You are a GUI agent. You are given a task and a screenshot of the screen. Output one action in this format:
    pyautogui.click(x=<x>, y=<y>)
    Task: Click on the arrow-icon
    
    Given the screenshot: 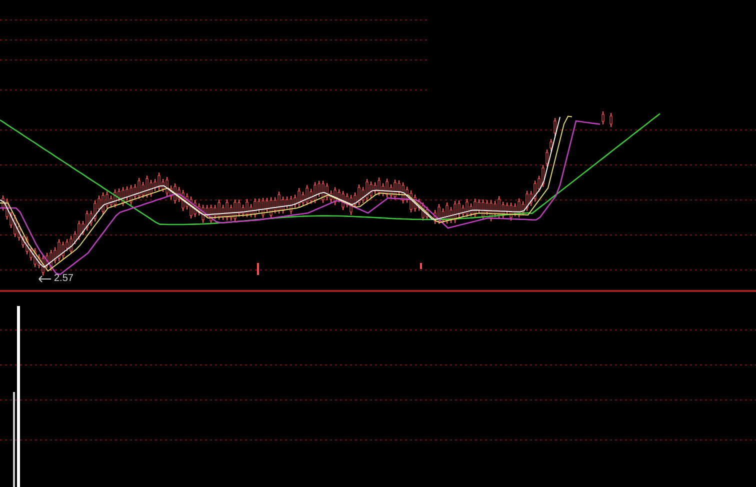 What is the action you would take?
    pyautogui.click(x=45, y=279)
    